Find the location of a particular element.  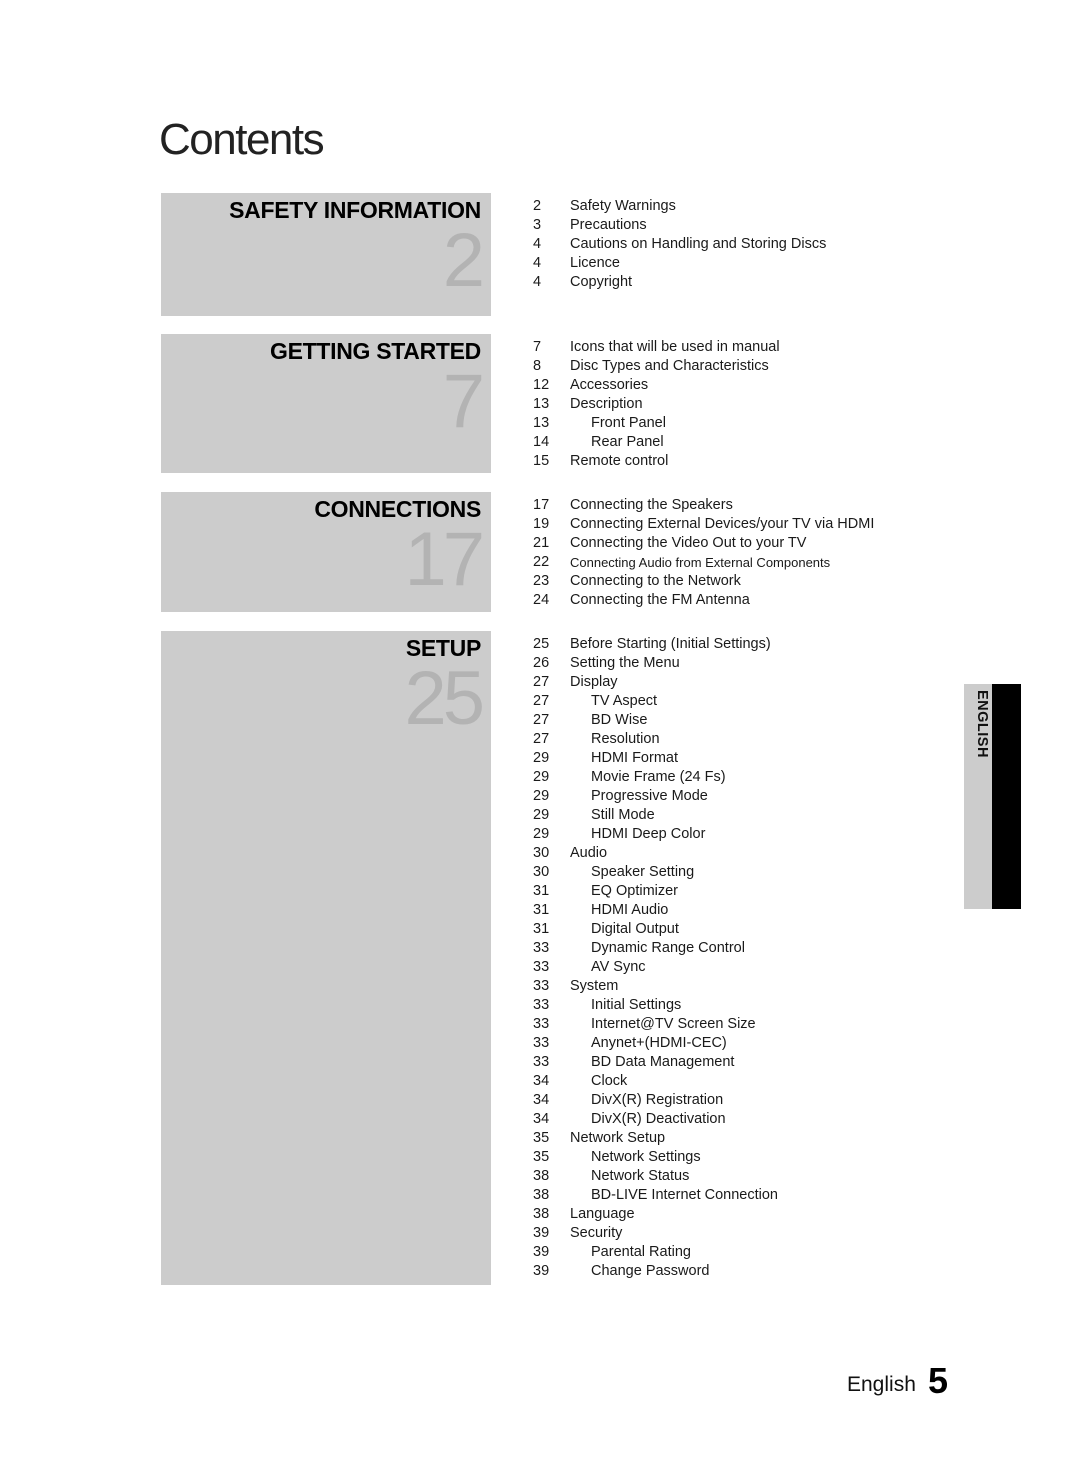

toc-entry-label: Audio is located at coordinates (589, 853).